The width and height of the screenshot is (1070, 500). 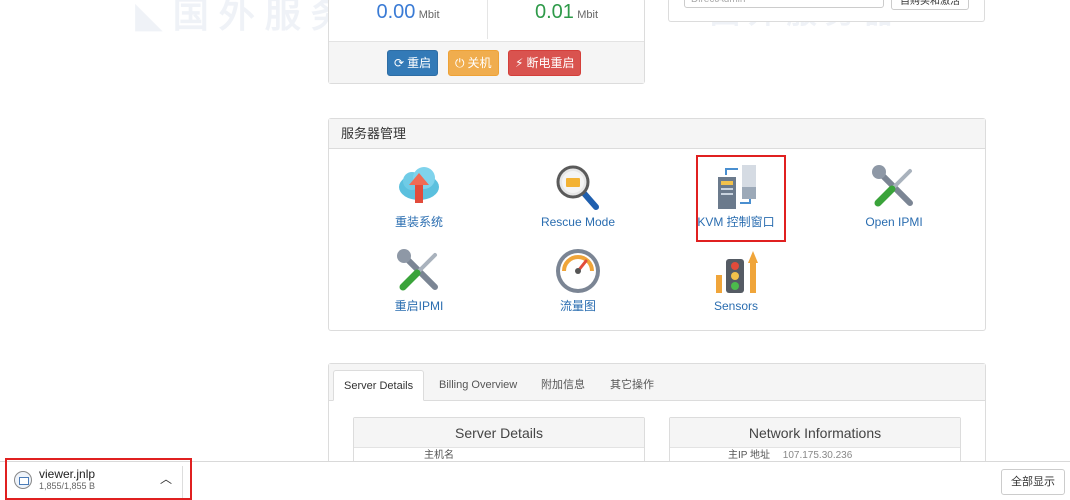 I want to click on tab-other-actions: 其它操作, so click(x=632, y=385).